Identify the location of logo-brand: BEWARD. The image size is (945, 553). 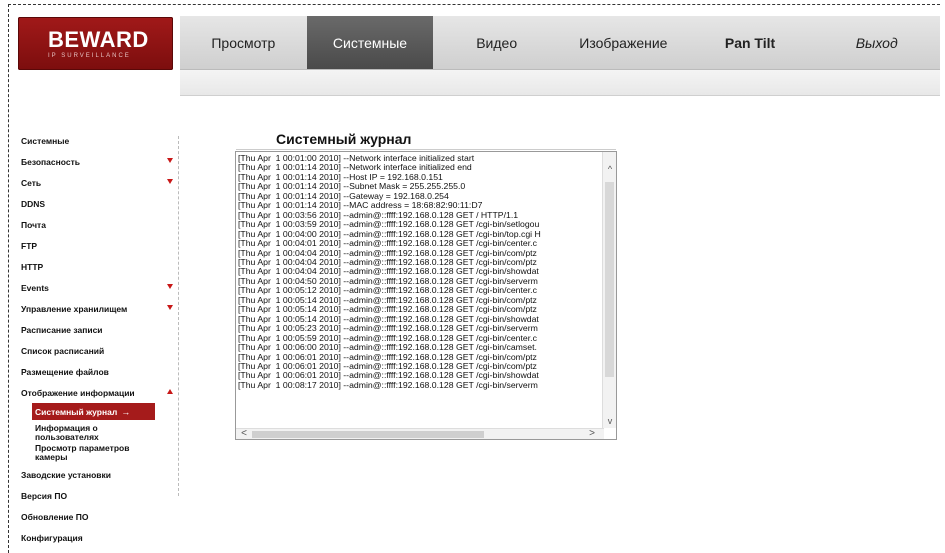
(98, 39).